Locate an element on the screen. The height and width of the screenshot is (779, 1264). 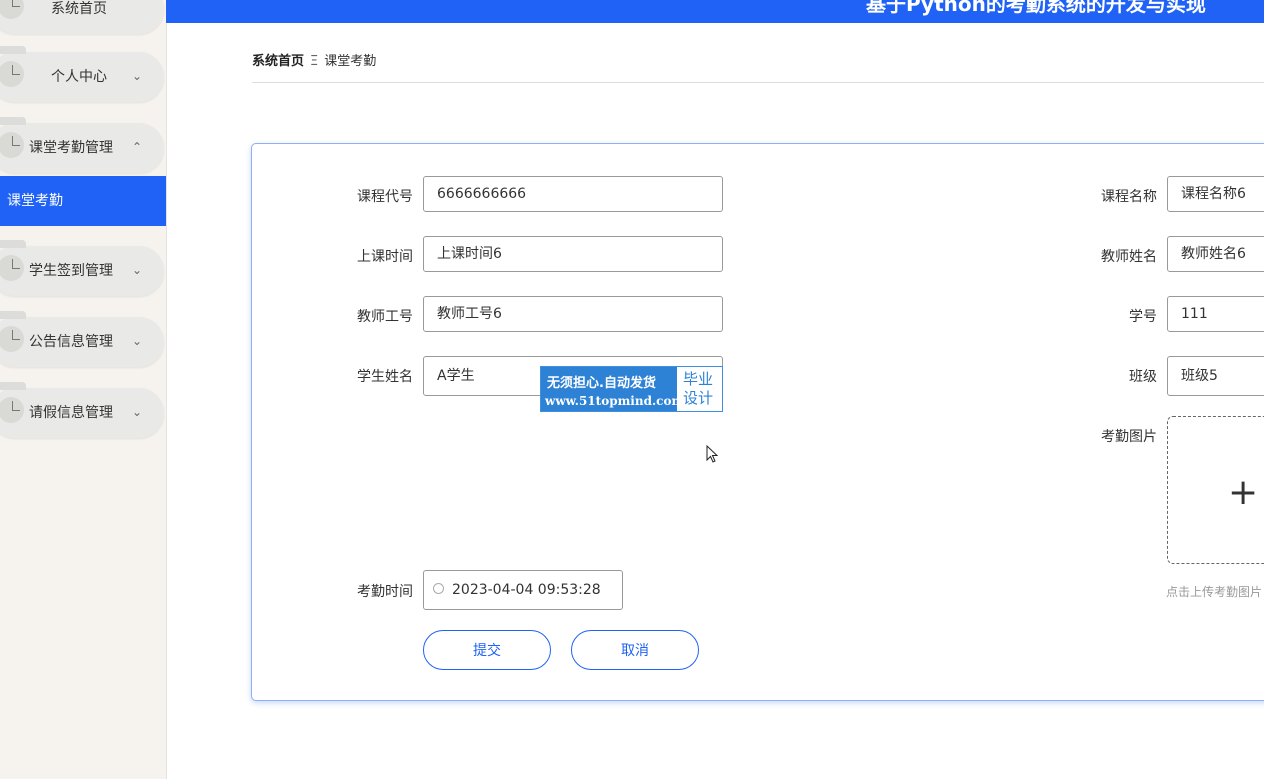
clock-icon is located at coordinates (438, 588).